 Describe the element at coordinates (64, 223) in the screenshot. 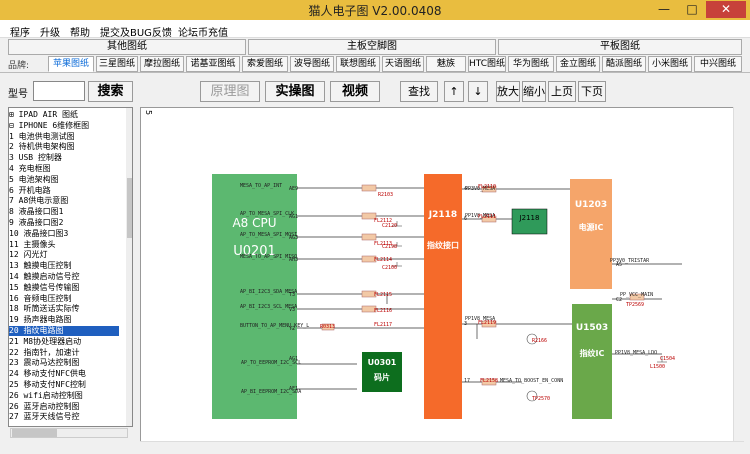

I see `tree-item: 9 液晶接口图2` at that location.